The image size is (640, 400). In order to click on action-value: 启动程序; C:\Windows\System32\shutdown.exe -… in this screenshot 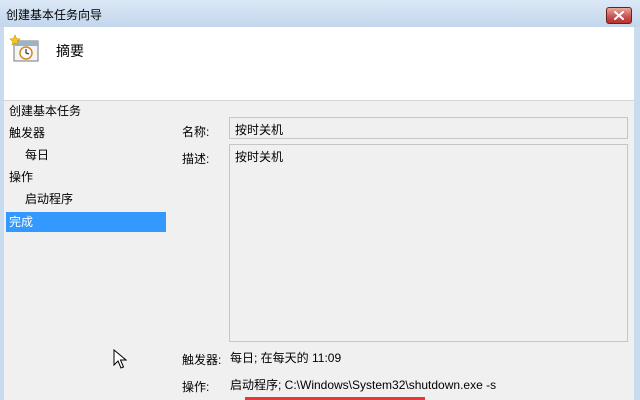, I will do `click(363, 385)`.